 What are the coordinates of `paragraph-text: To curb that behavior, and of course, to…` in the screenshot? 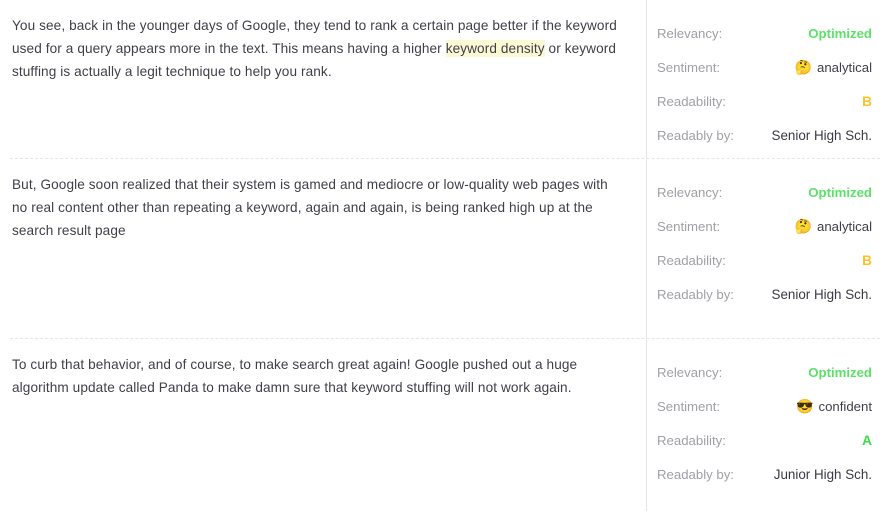 It's located at (319, 376).